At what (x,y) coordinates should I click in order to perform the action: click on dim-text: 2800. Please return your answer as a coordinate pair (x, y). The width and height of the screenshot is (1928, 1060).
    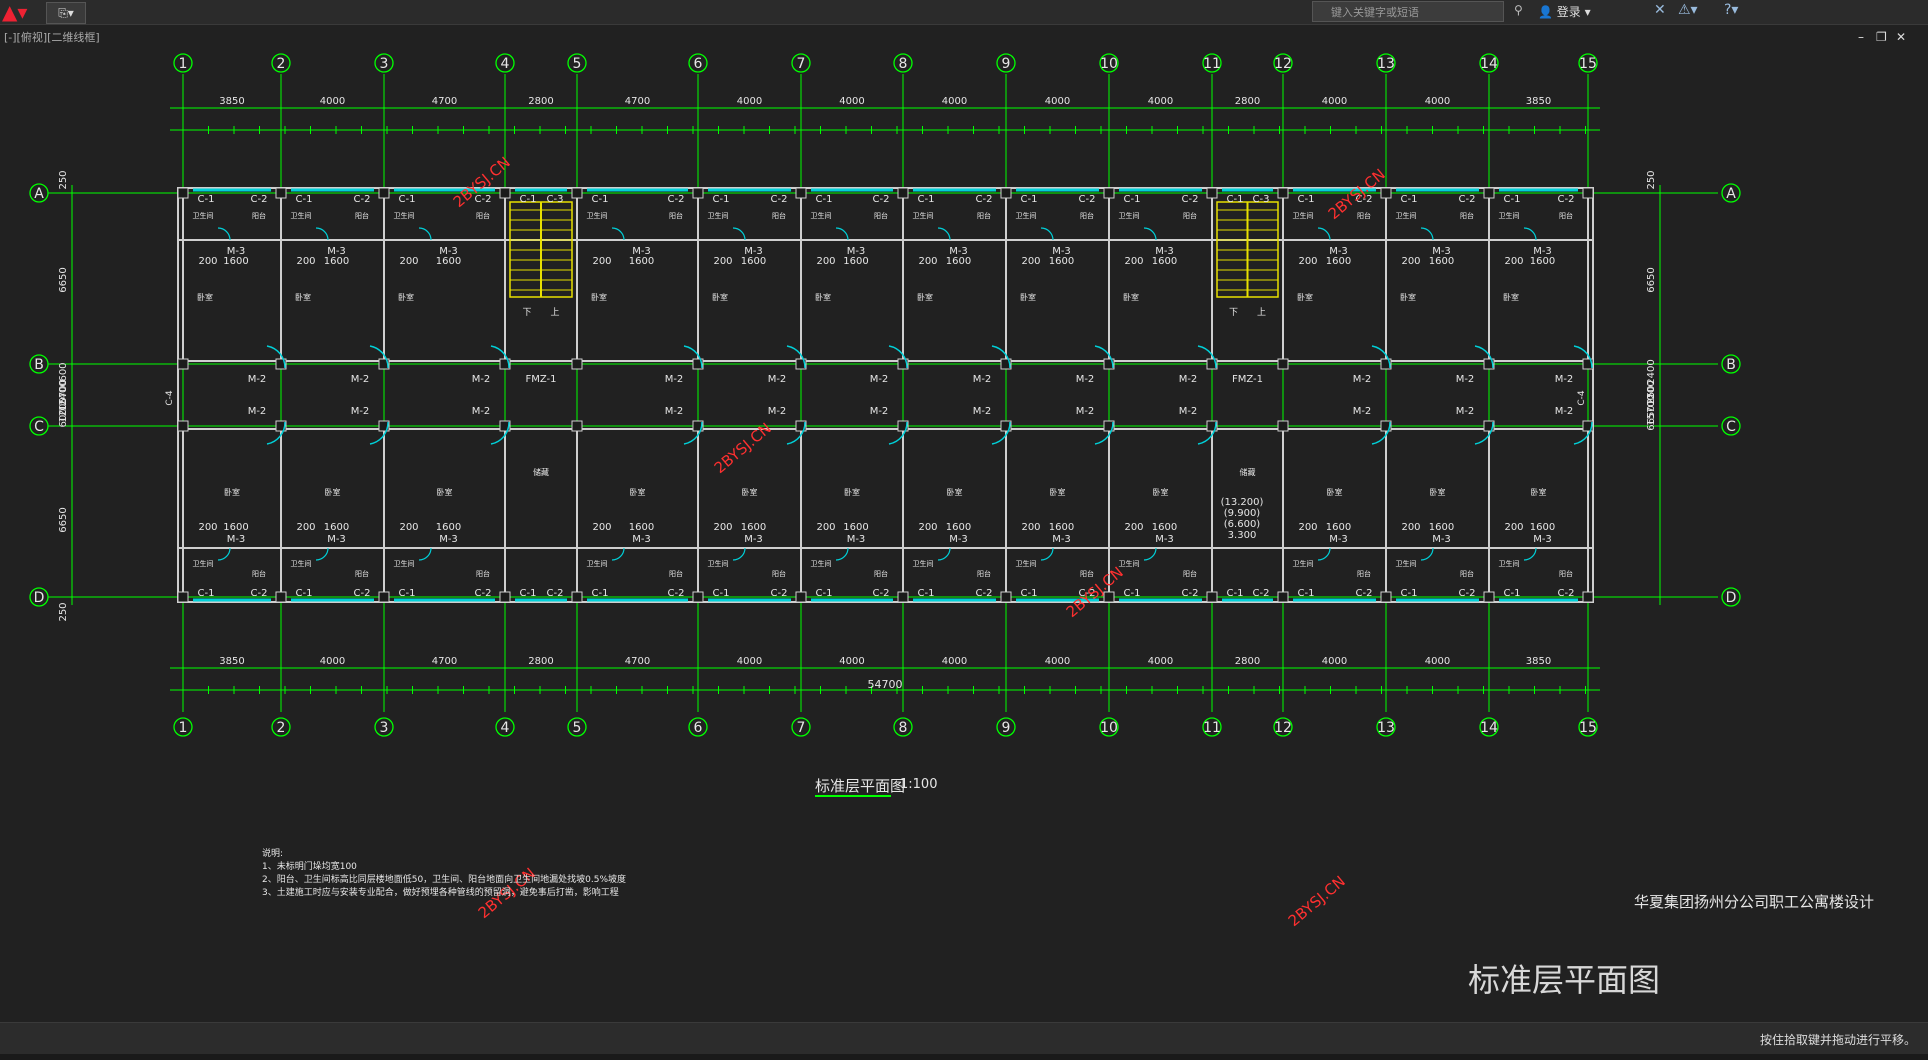
    Looking at the image, I should click on (540, 661).